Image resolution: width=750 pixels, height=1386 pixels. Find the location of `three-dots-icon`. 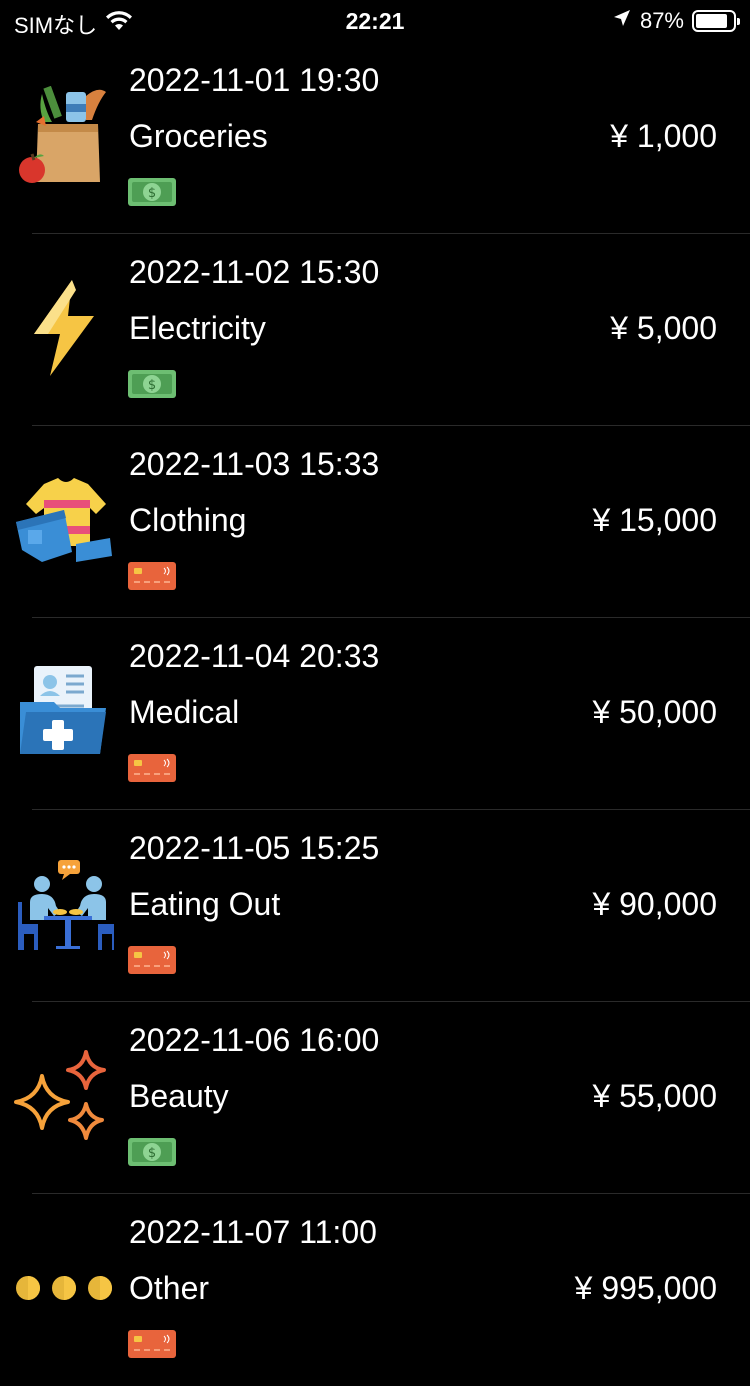

three-dots-icon is located at coordinates (64, 1288).